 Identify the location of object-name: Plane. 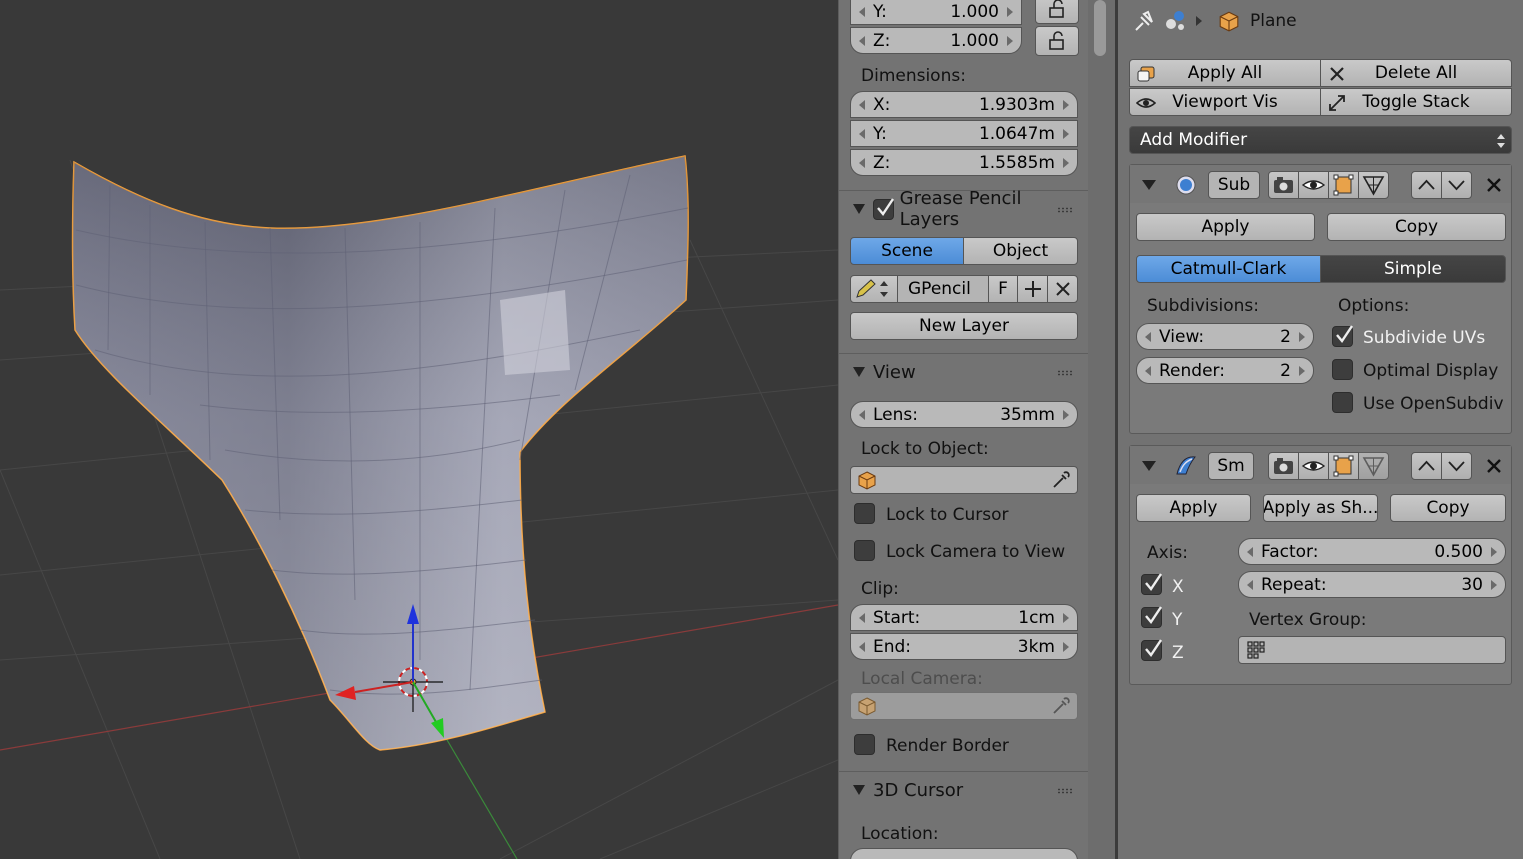
(1273, 21).